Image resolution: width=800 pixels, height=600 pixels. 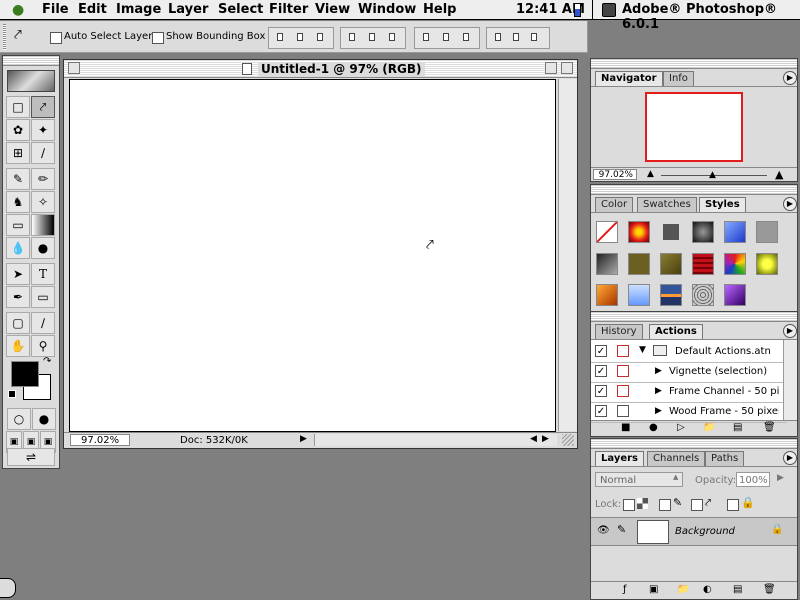 I want to click on distribute-top-buttons, so click(x=447, y=38).